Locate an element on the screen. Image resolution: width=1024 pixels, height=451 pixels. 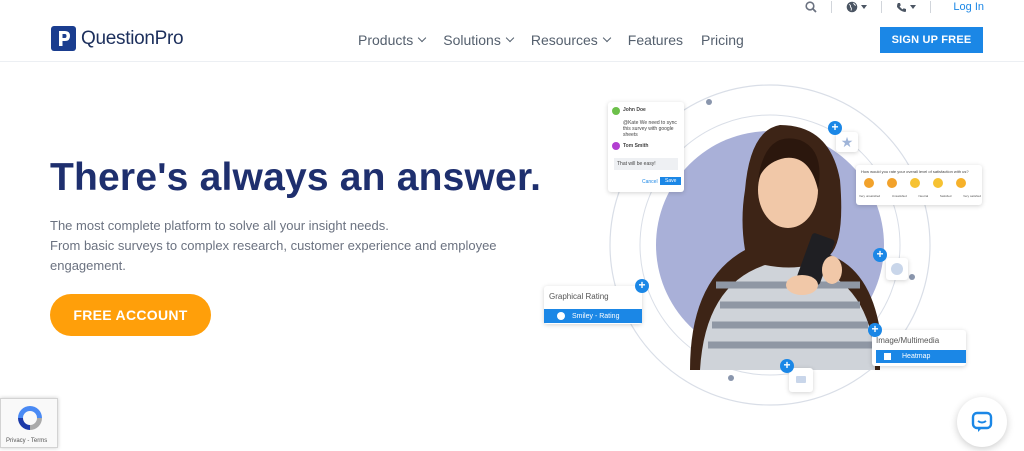
comment-card is located at coordinates (801, 380).